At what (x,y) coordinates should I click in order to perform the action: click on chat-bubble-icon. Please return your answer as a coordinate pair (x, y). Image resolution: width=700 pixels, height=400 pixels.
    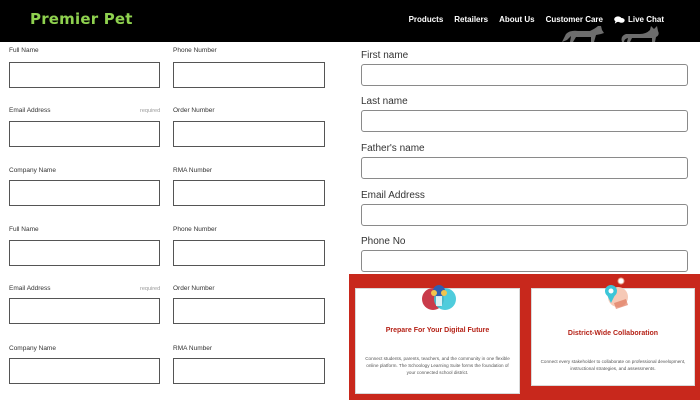
    Looking at the image, I should click on (619, 19).